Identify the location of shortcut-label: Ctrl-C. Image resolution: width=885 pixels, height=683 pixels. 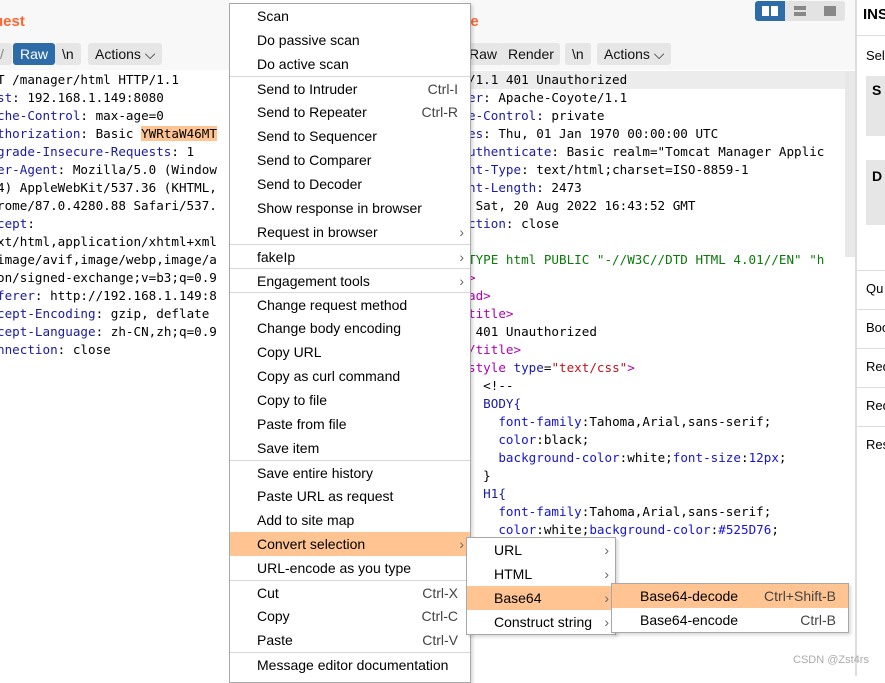
(439, 616).